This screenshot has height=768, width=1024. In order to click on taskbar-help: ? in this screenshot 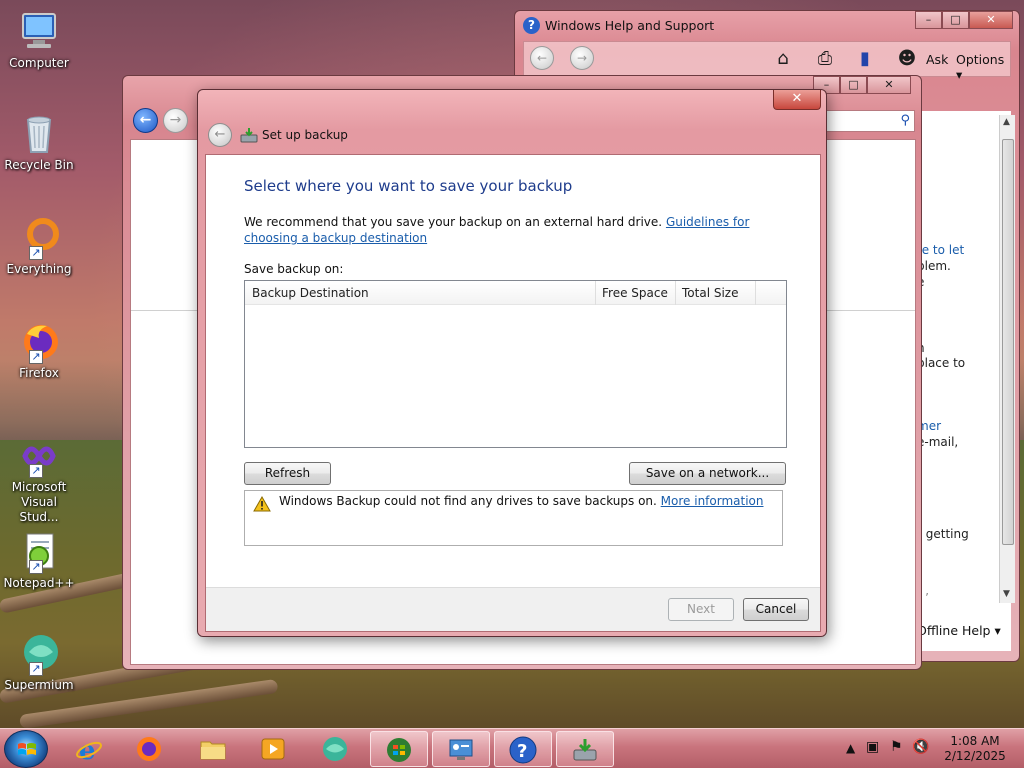, I will do `click(523, 749)`.